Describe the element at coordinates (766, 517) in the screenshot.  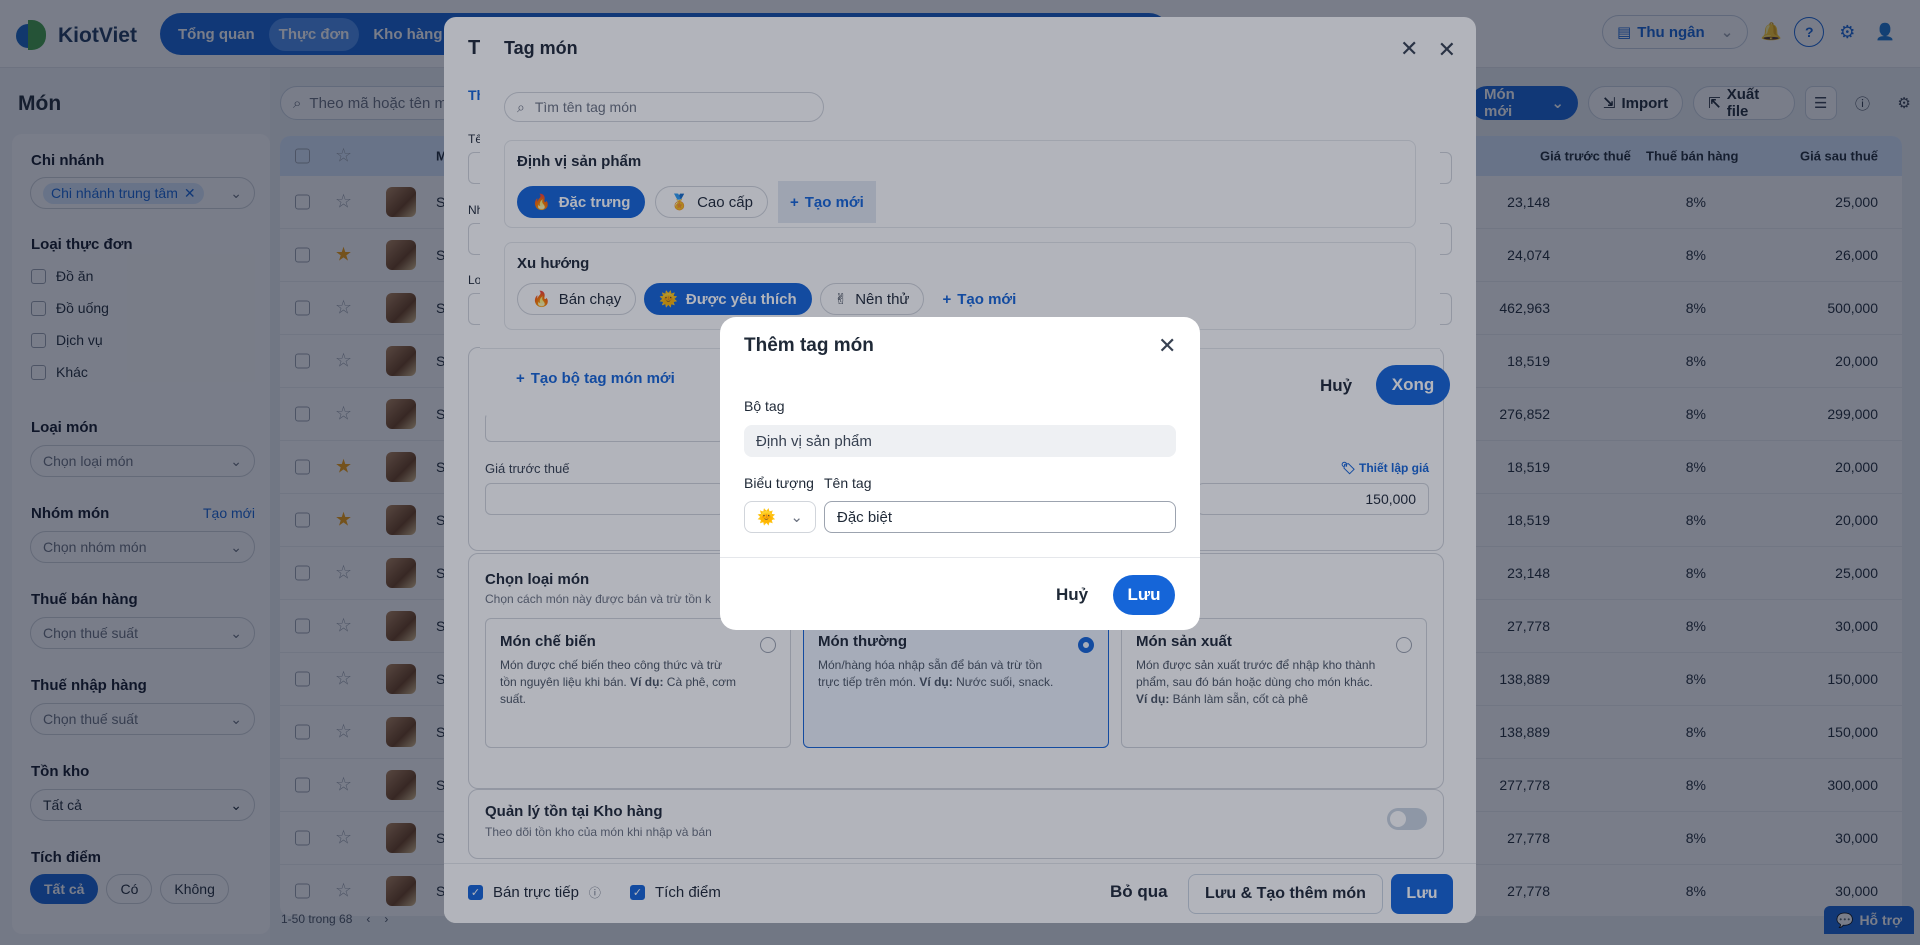
I see `sun-icon: 🌞` at that location.